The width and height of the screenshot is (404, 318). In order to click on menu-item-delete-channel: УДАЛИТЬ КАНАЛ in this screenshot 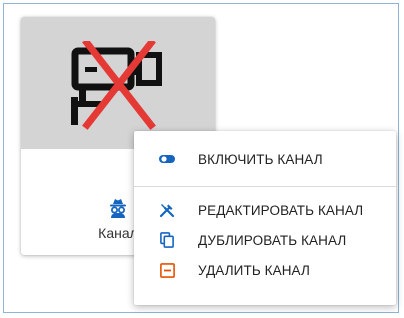, I will do `click(265, 270)`.